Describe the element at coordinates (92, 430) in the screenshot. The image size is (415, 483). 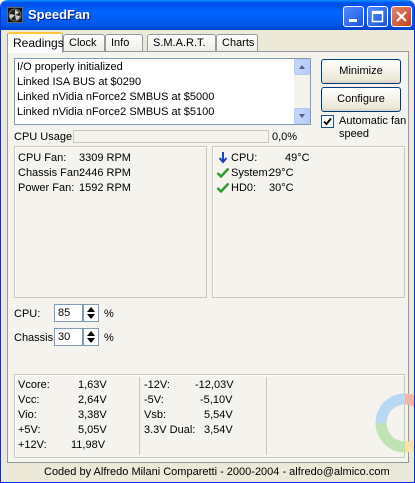
I see `voltage-value: 5,05V` at that location.